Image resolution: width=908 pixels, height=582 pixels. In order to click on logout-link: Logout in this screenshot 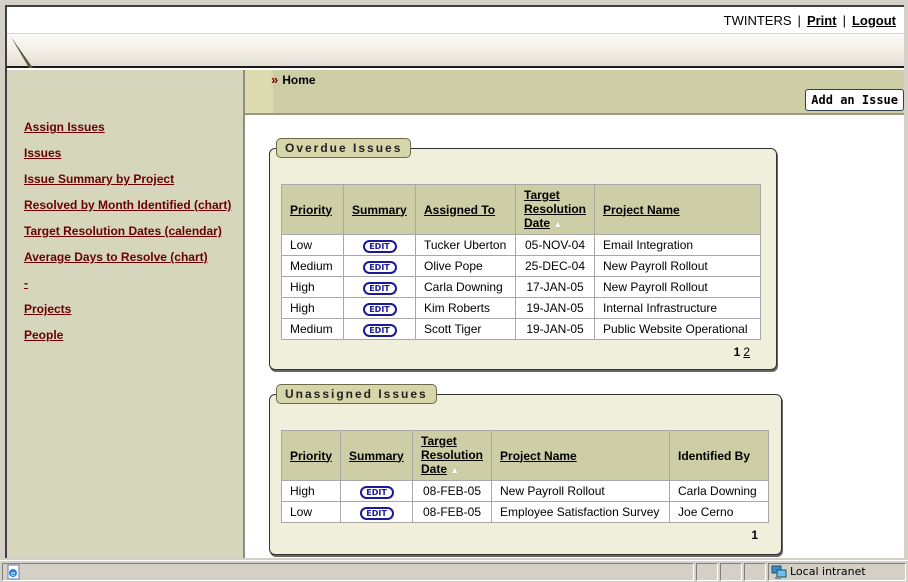, I will do `click(874, 20)`.